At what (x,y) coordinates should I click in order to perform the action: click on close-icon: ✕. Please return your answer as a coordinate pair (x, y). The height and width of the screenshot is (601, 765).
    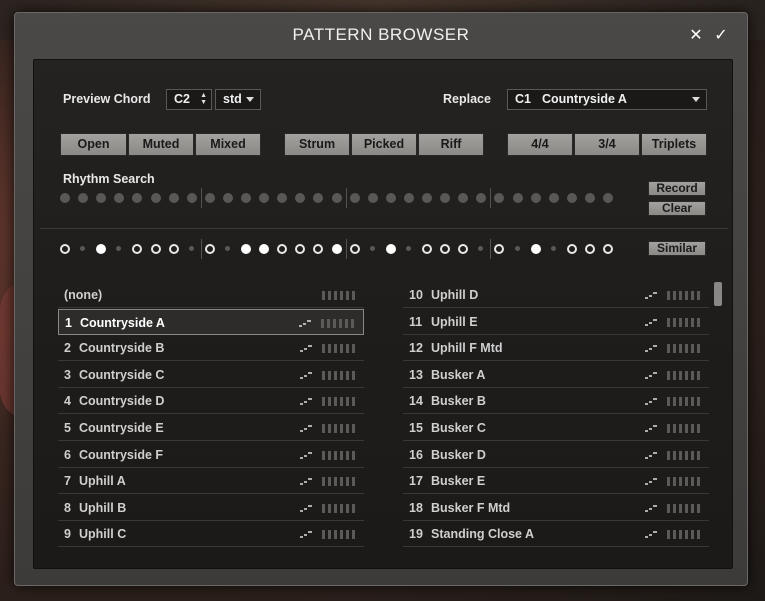
    Looking at the image, I should click on (696, 36).